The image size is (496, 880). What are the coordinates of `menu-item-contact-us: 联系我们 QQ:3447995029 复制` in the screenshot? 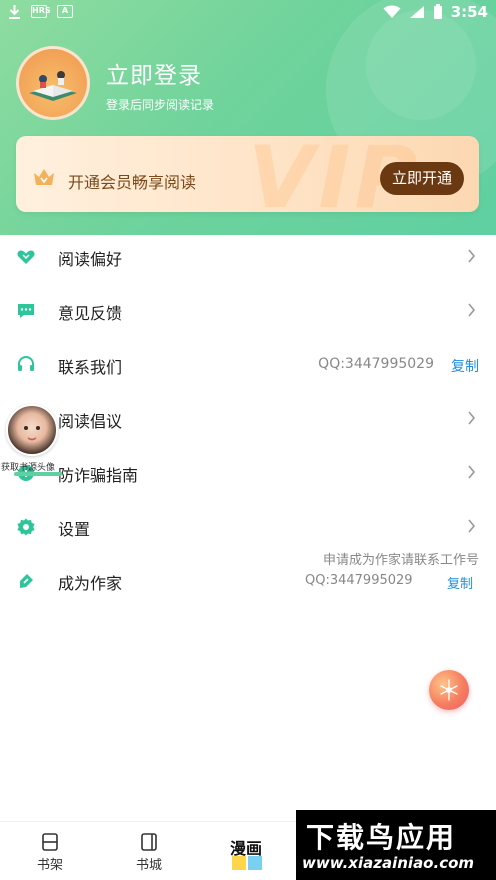 It's located at (248, 365).